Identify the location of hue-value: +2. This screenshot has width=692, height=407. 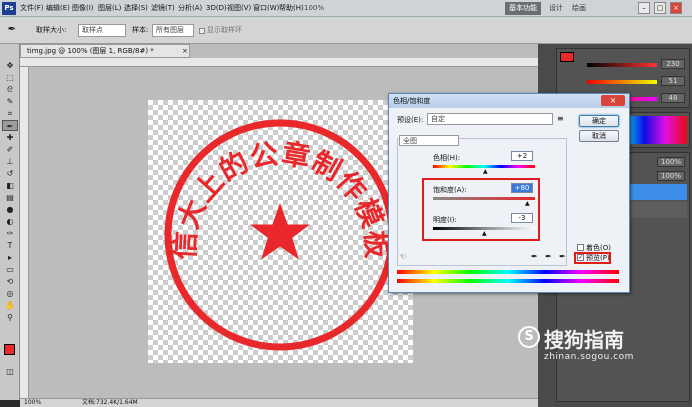
(522, 156).